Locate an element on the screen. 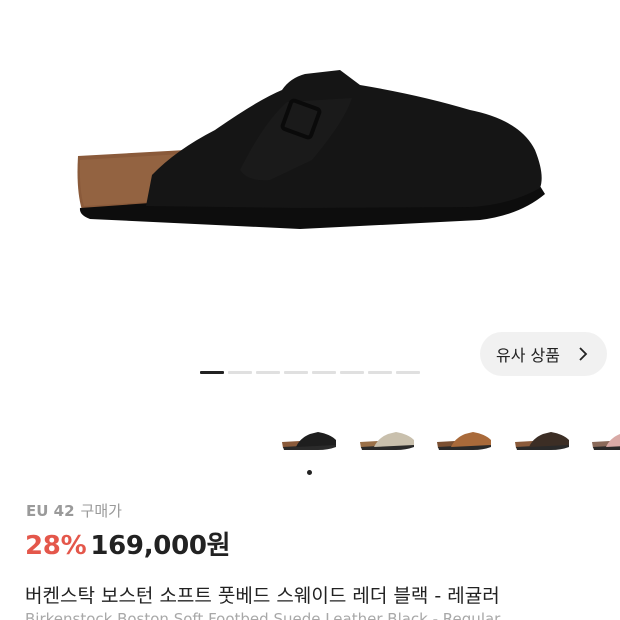  discount-rate: 28% is located at coordinates (56, 546).